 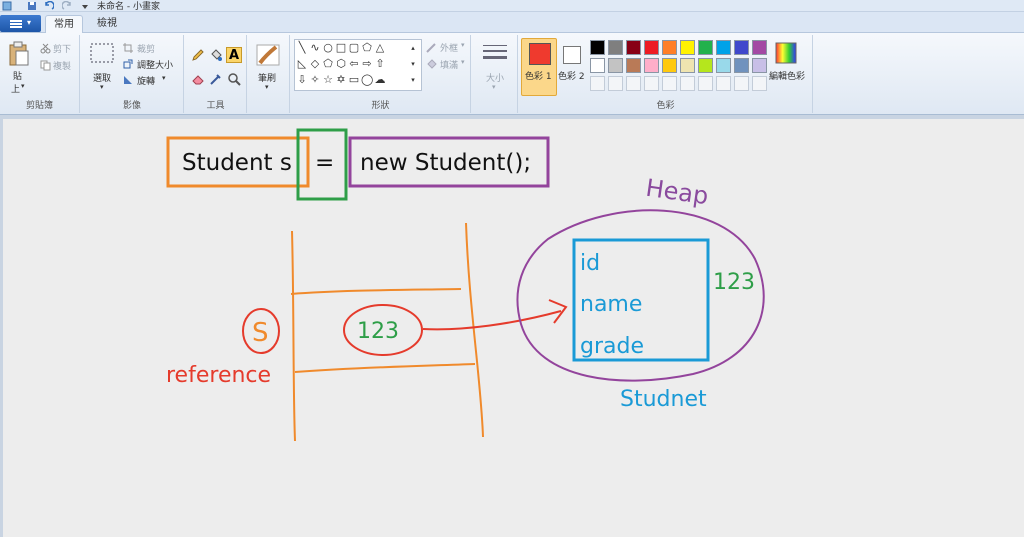 What do you see at coordinates (380, 64) in the screenshot?
I see `arrow-up-shape-icon: ⇧` at bounding box center [380, 64].